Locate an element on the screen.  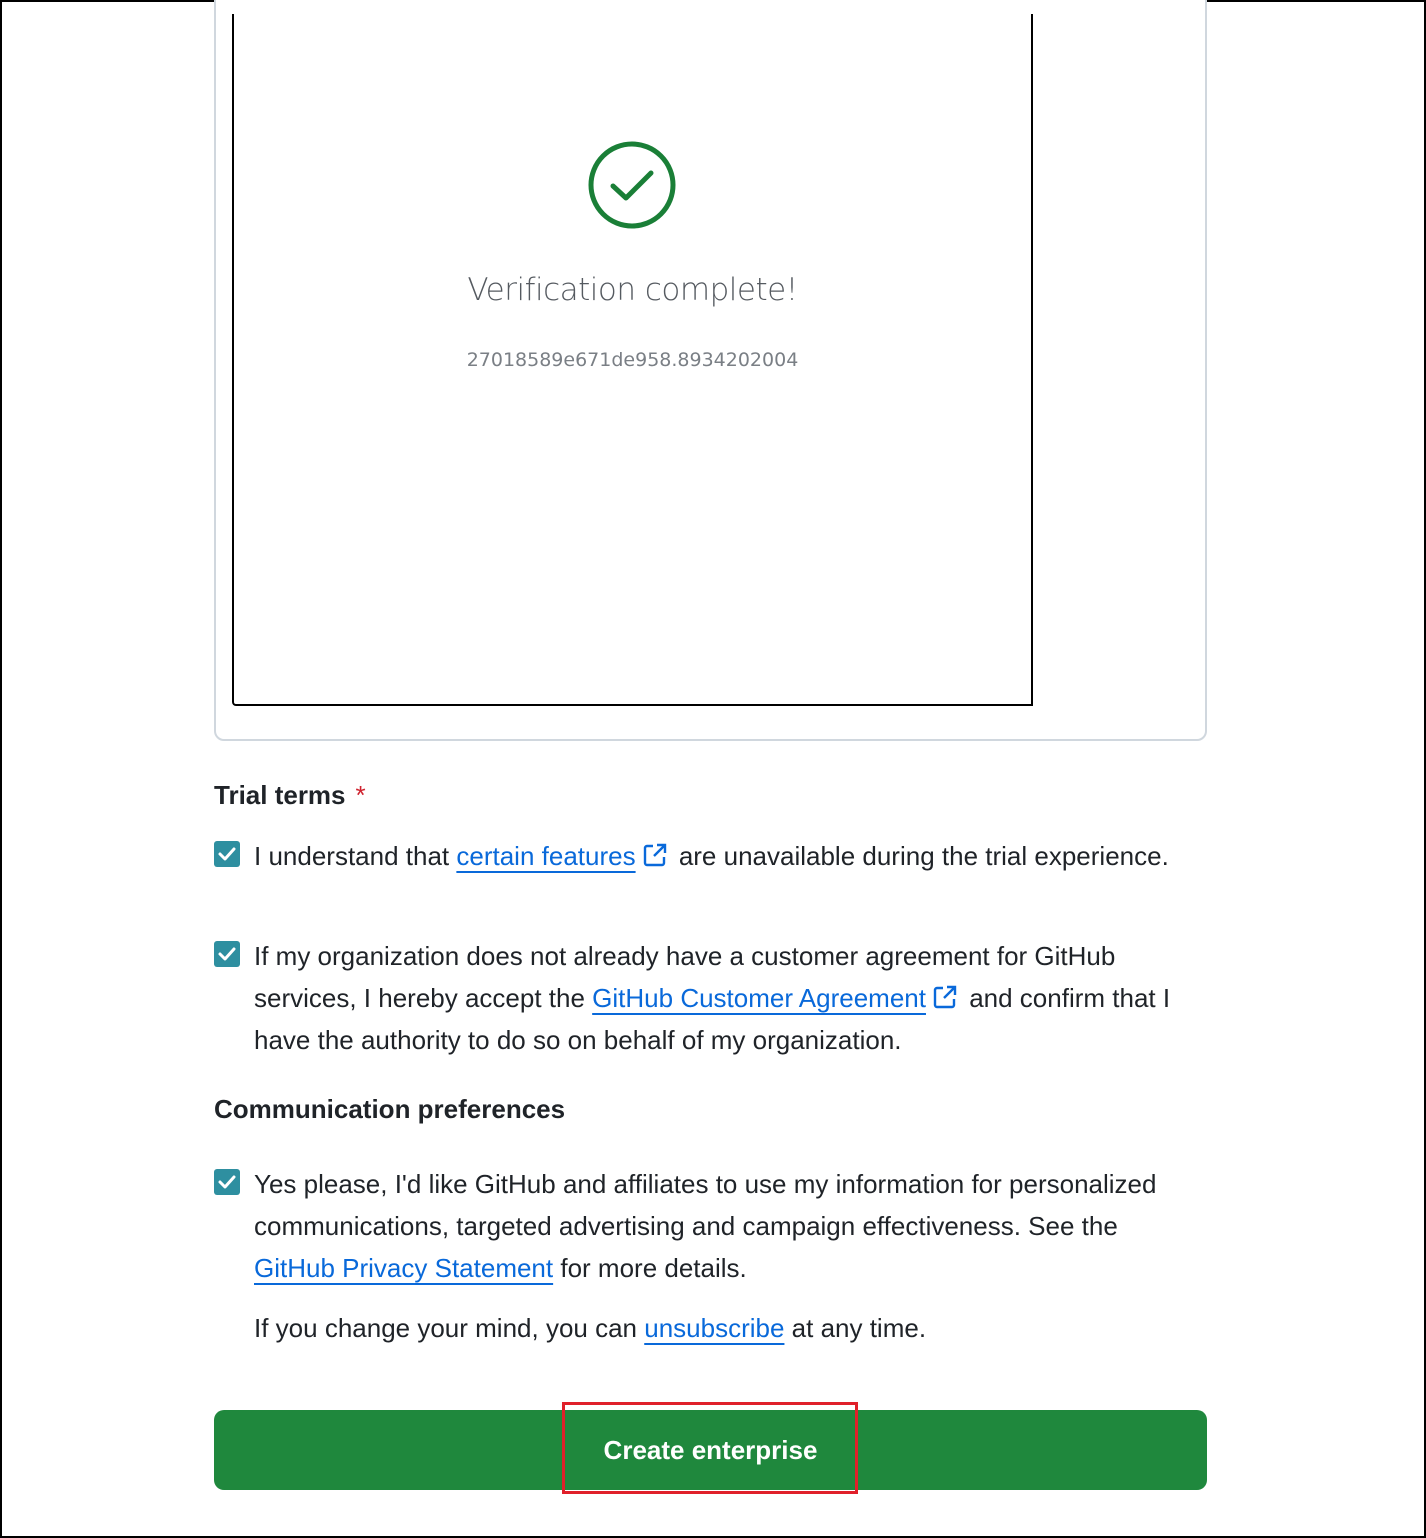
unsubscribe-text-before: If you change your mind, you can is located at coordinates (449, 1328).